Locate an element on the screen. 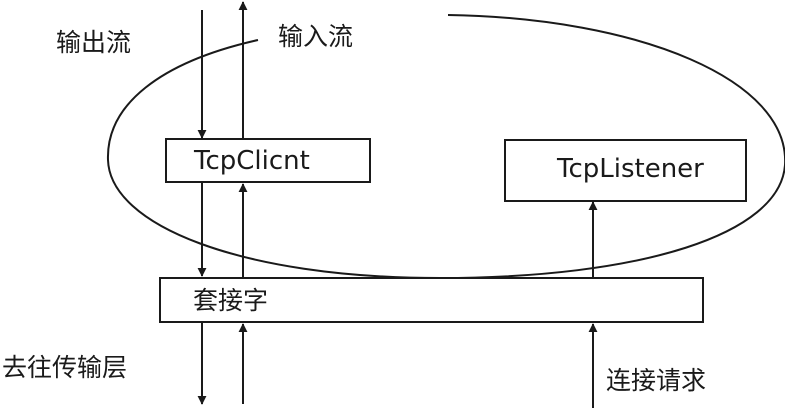  to-transport-layer-label: 去往传输层 is located at coordinates (64, 367).